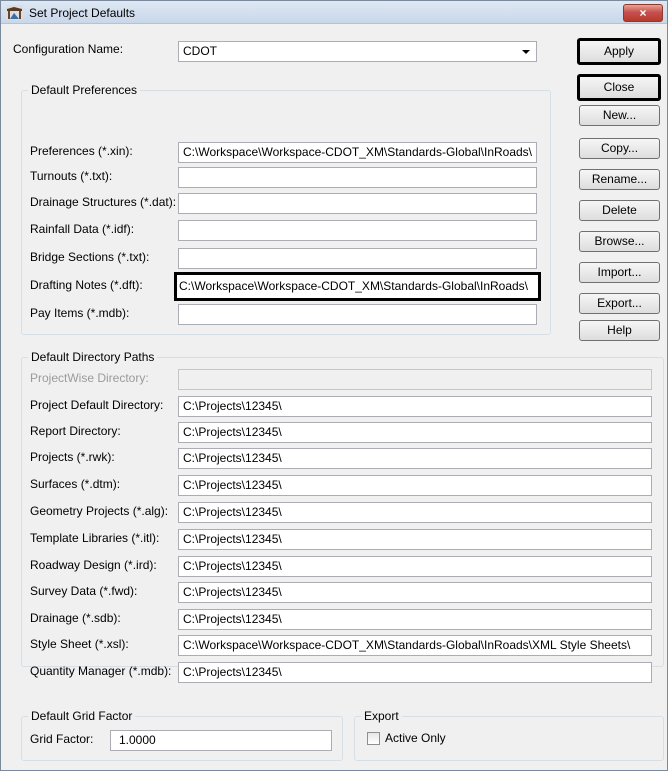 The width and height of the screenshot is (668, 771). I want to click on active-only-checkbox, so click(373, 738).